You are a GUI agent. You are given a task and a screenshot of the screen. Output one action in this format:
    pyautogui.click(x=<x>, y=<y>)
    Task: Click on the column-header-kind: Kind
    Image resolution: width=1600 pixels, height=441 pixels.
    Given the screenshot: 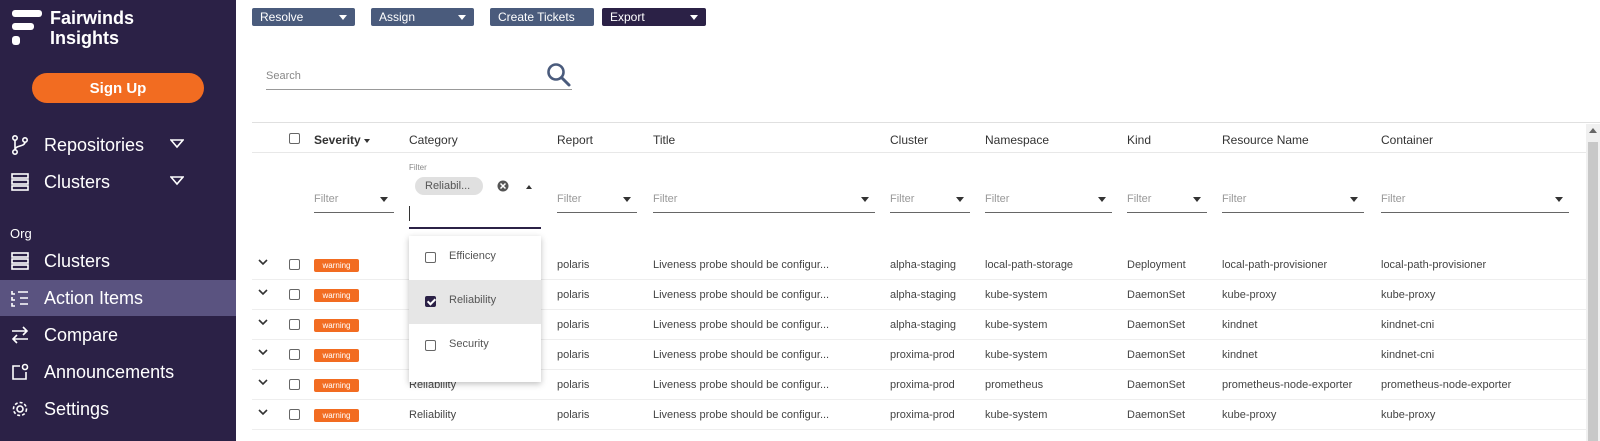 What is the action you would take?
    pyautogui.click(x=1139, y=140)
    